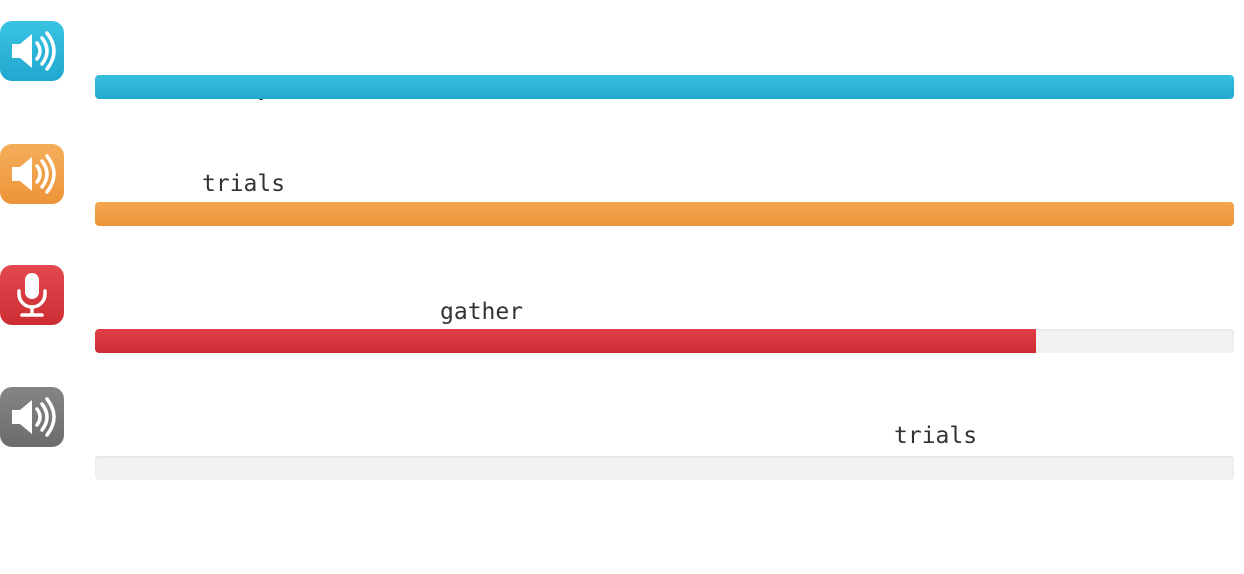 The width and height of the screenshot is (1244, 574). I want to click on microphone-icon, so click(32, 295).